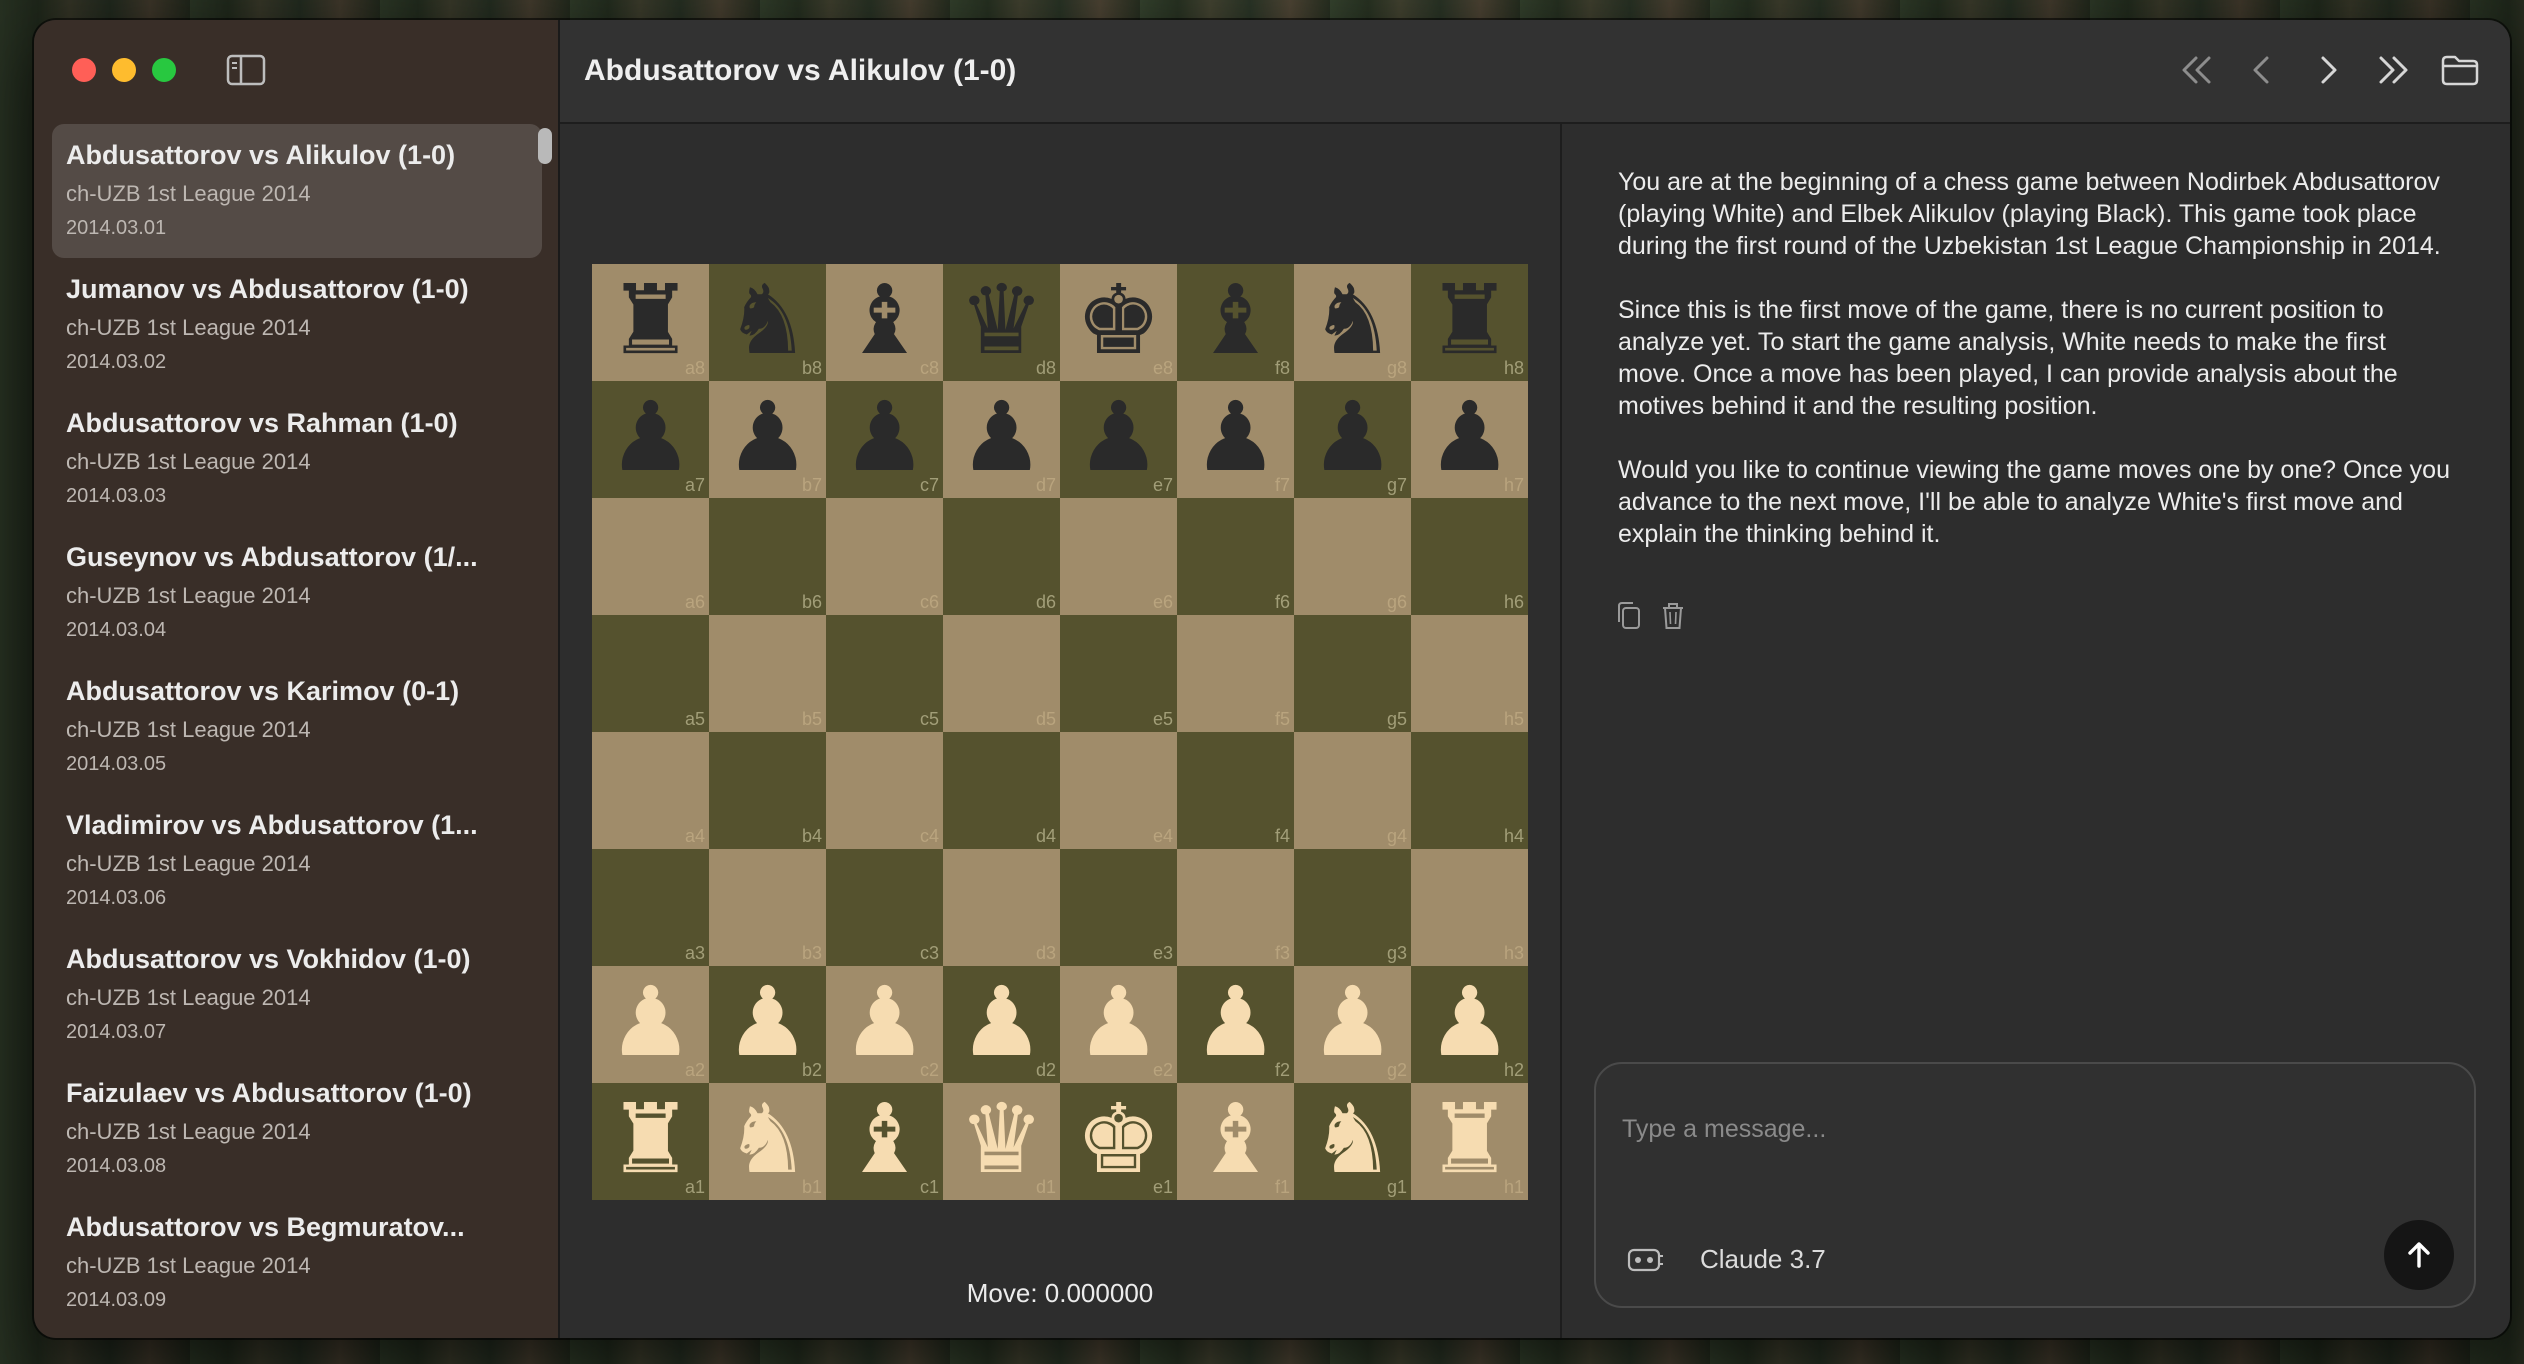 This screenshot has width=2524, height=1364. I want to click on maximize-window-button, so click(164, 70).